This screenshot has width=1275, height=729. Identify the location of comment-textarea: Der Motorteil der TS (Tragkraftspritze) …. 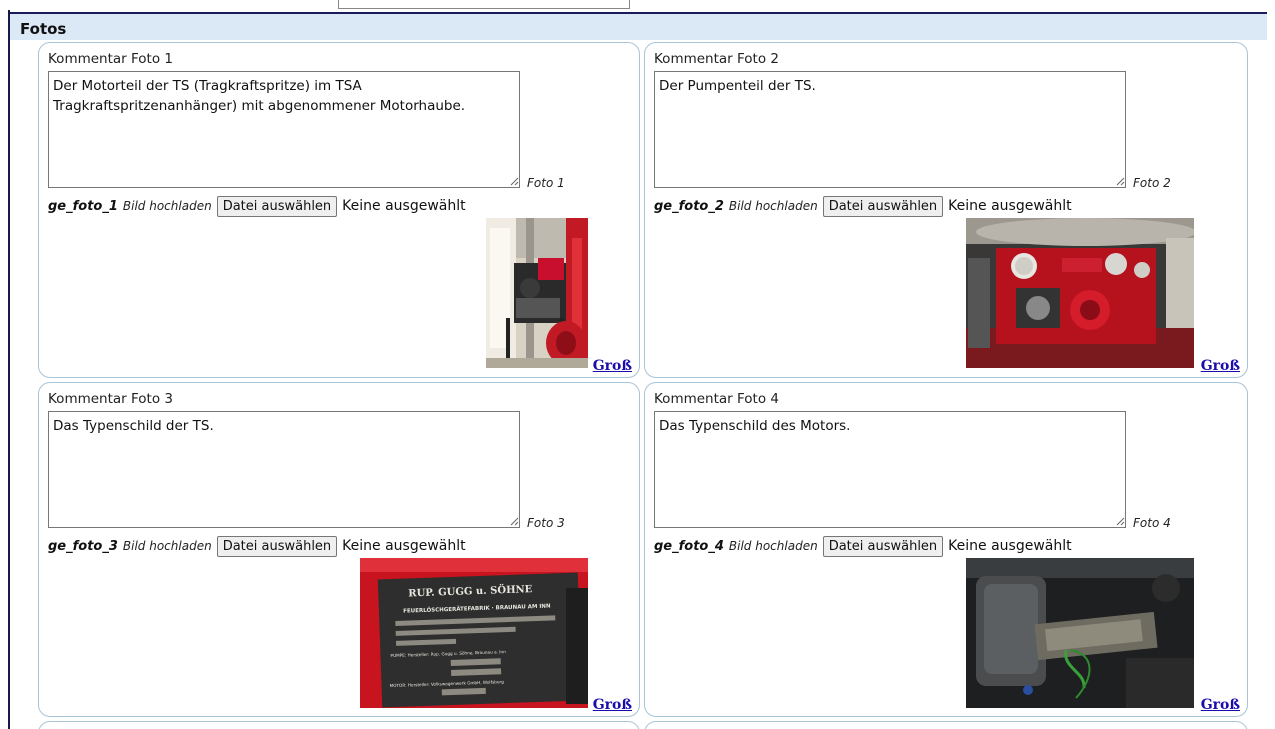
(284, 129).